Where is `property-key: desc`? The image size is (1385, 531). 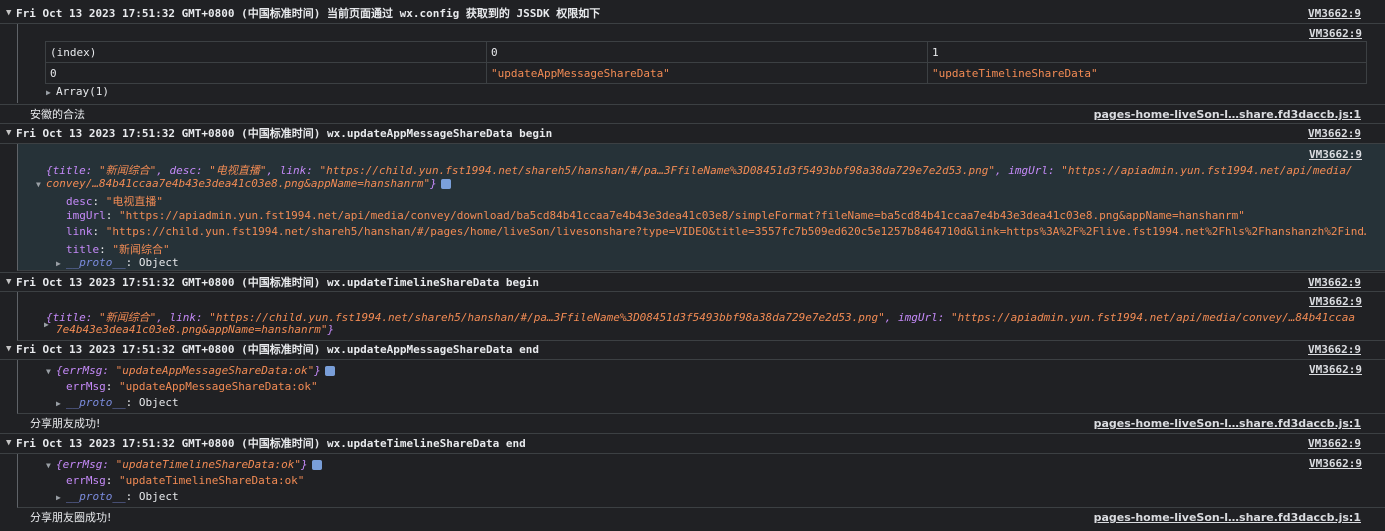
property-key: desc is located at coordinates (79, 201).